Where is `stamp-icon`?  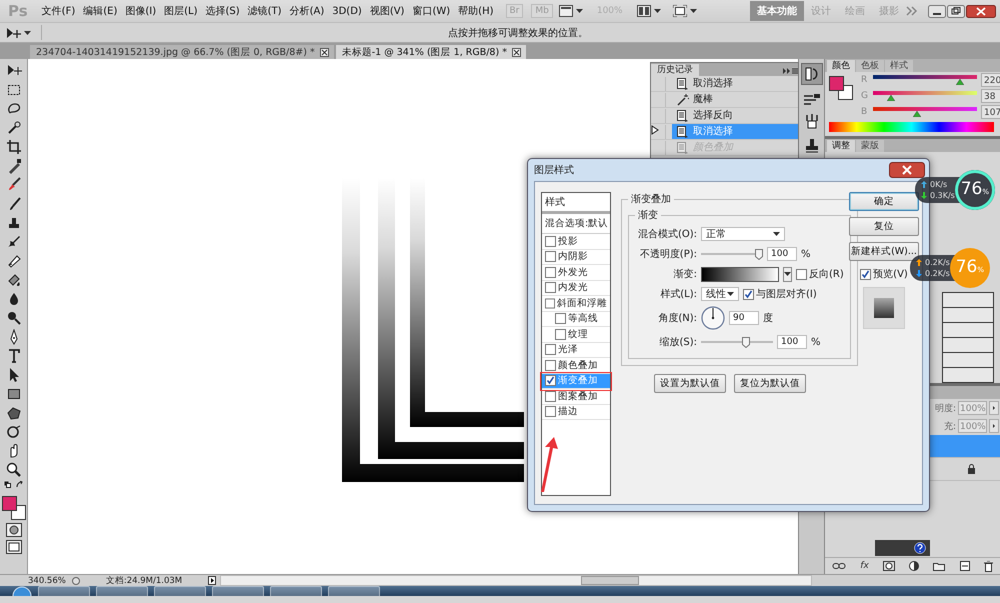
stamp-icon is located at coordinates (812, 145).